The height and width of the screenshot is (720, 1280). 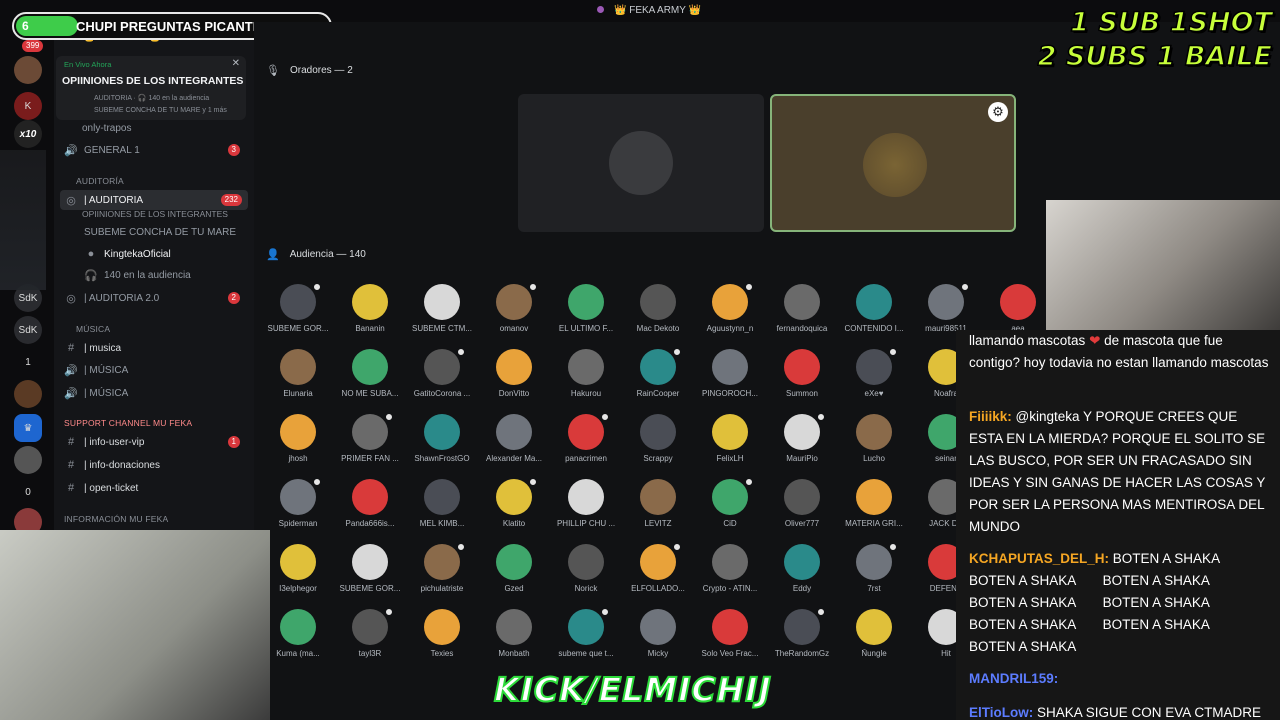 What do you see at coordinates (111, 298) in the screenshot?
I see `channel-auditoria2: ◎ | AUDITORIA 2.0` at bounding box center [111, 298].